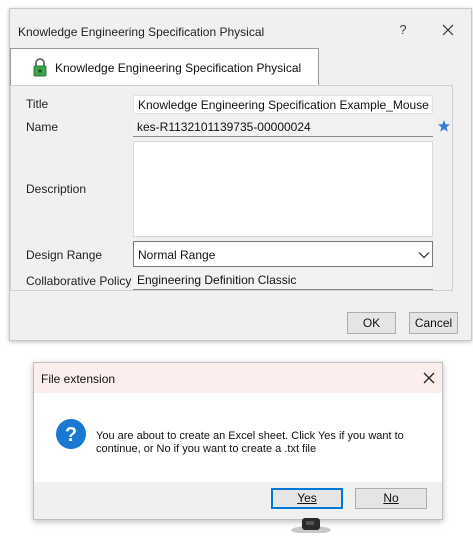 The image size is (473, 536). I want to click on no-button: No, so click(391, 498).